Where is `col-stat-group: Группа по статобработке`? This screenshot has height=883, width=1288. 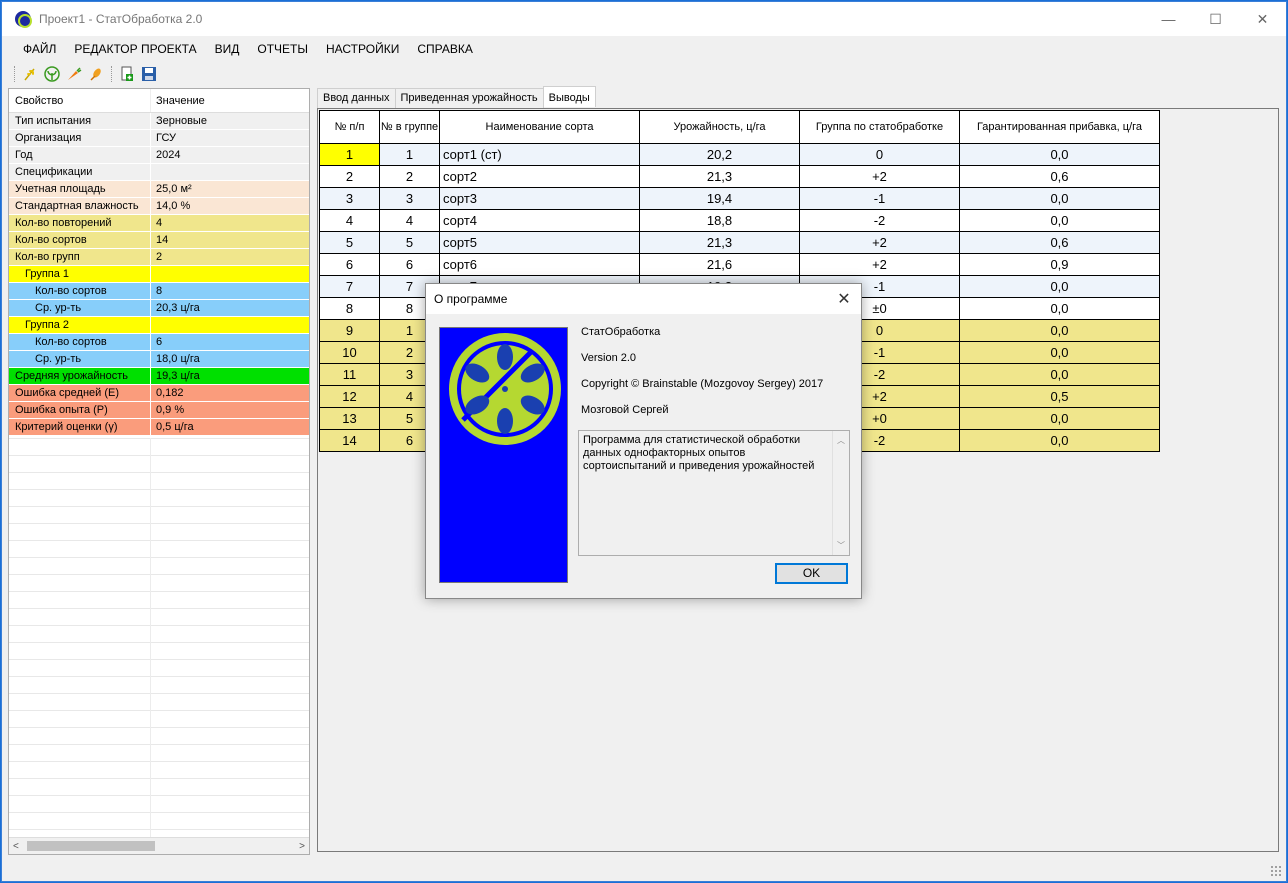
col-stat-group: Группа по статобработке is located at coordinates (879, 127).